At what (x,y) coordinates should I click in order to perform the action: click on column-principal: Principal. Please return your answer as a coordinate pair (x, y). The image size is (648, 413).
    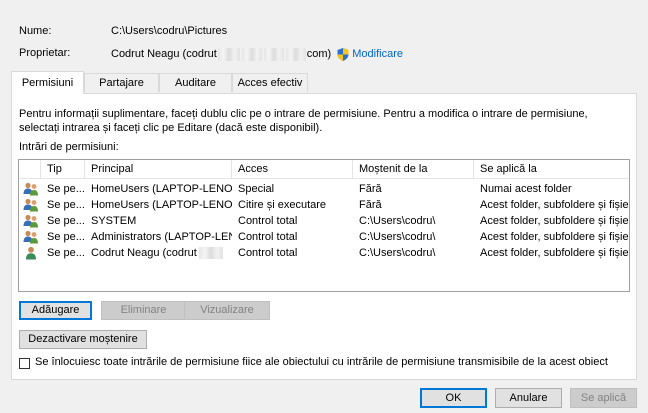
    Looking at the image, I should click on (158, 169).